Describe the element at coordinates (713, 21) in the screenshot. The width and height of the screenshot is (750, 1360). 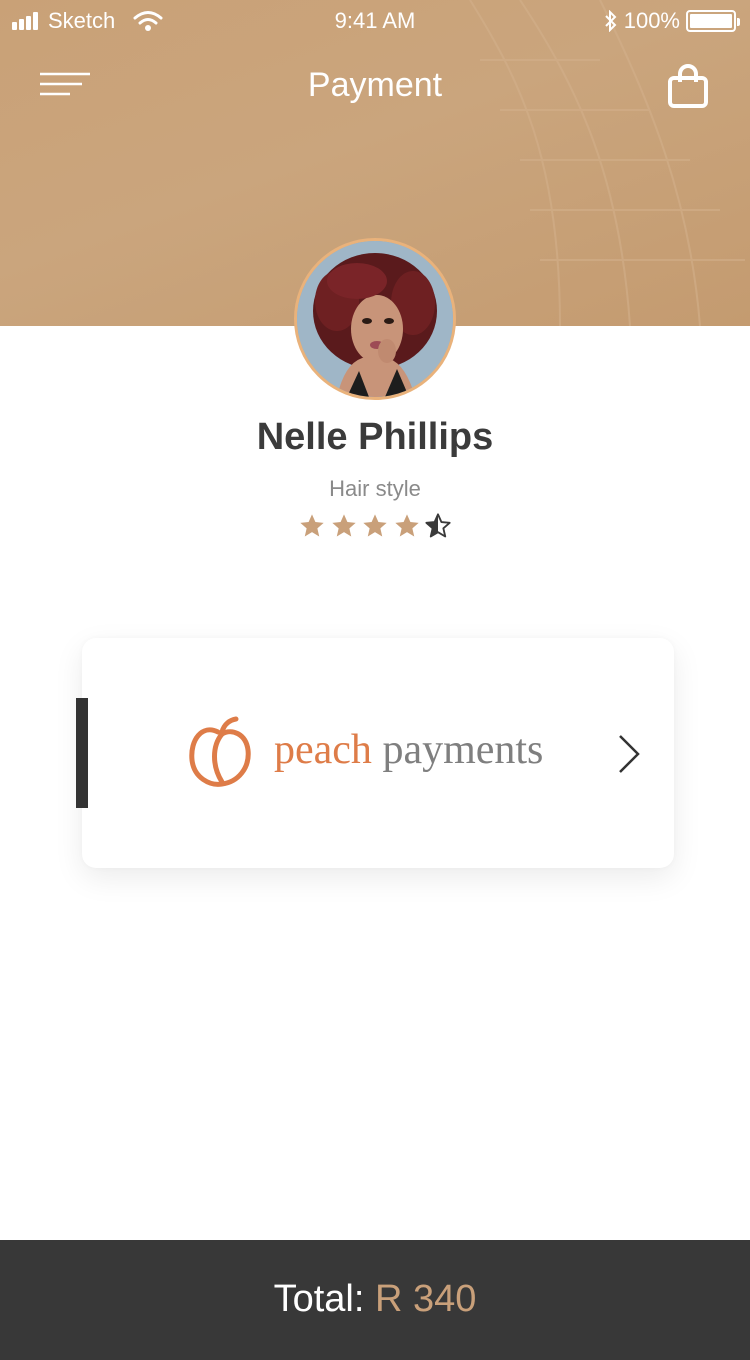
I see `battery-icon` at that location.